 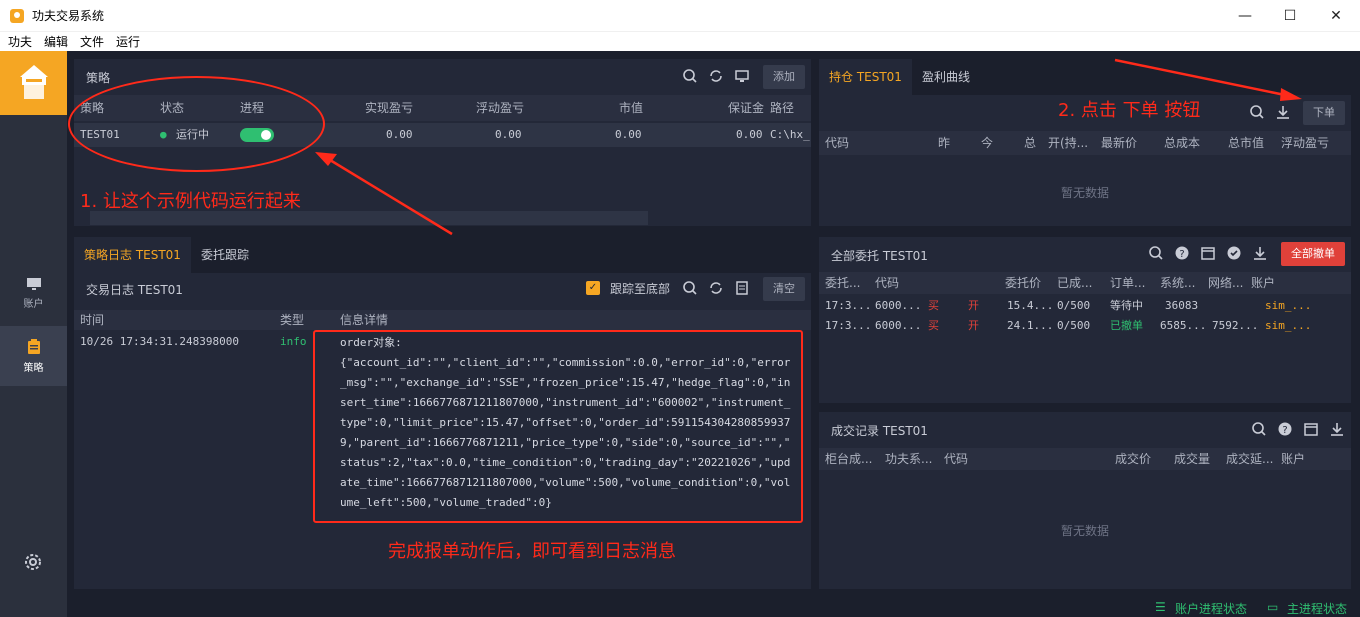 I want to click on margin: 0.00, so click(x=749, y=134).